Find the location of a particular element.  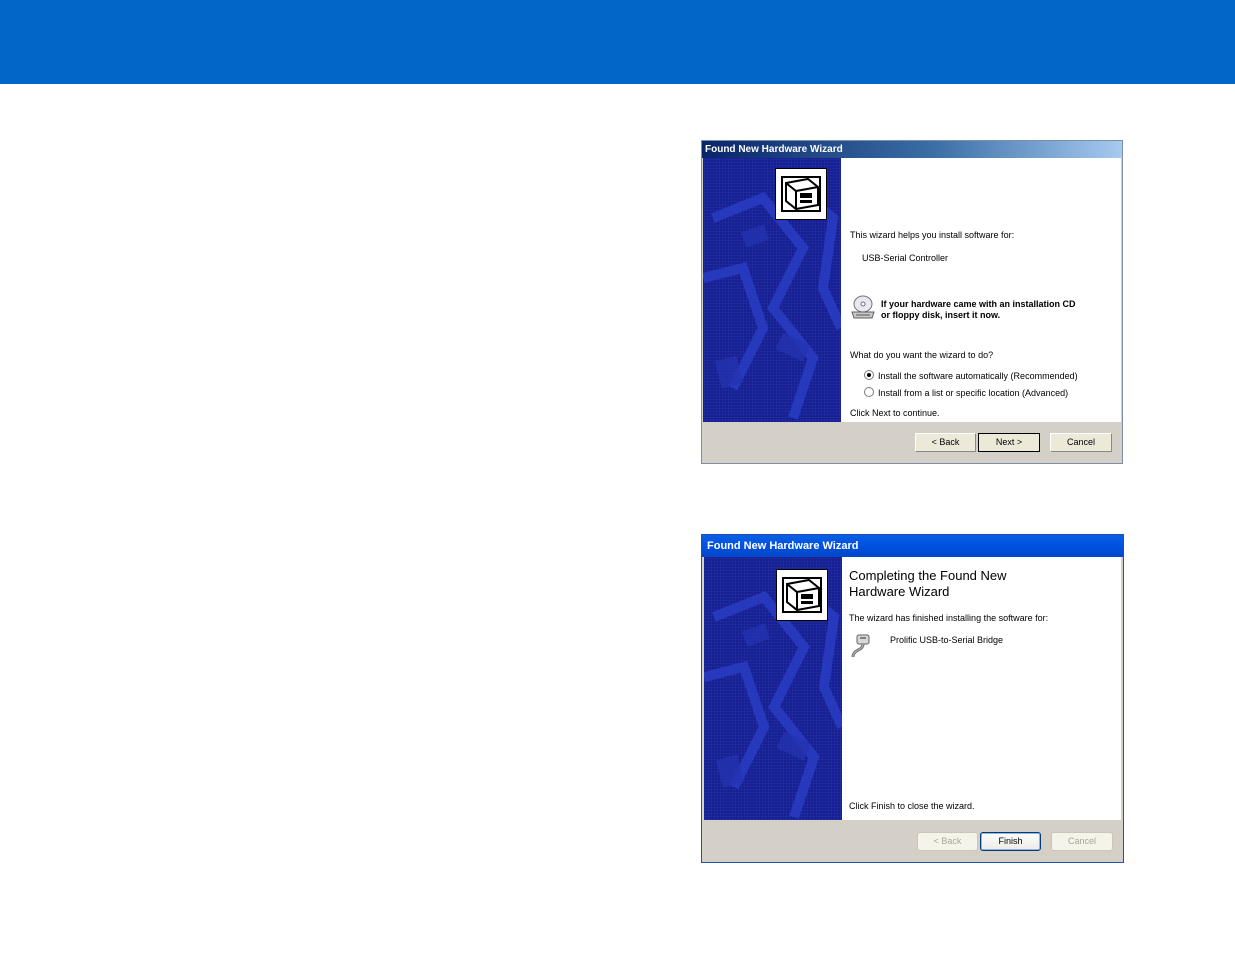

device-name: USB-Serial Controller is located at coordinates (905, 258).